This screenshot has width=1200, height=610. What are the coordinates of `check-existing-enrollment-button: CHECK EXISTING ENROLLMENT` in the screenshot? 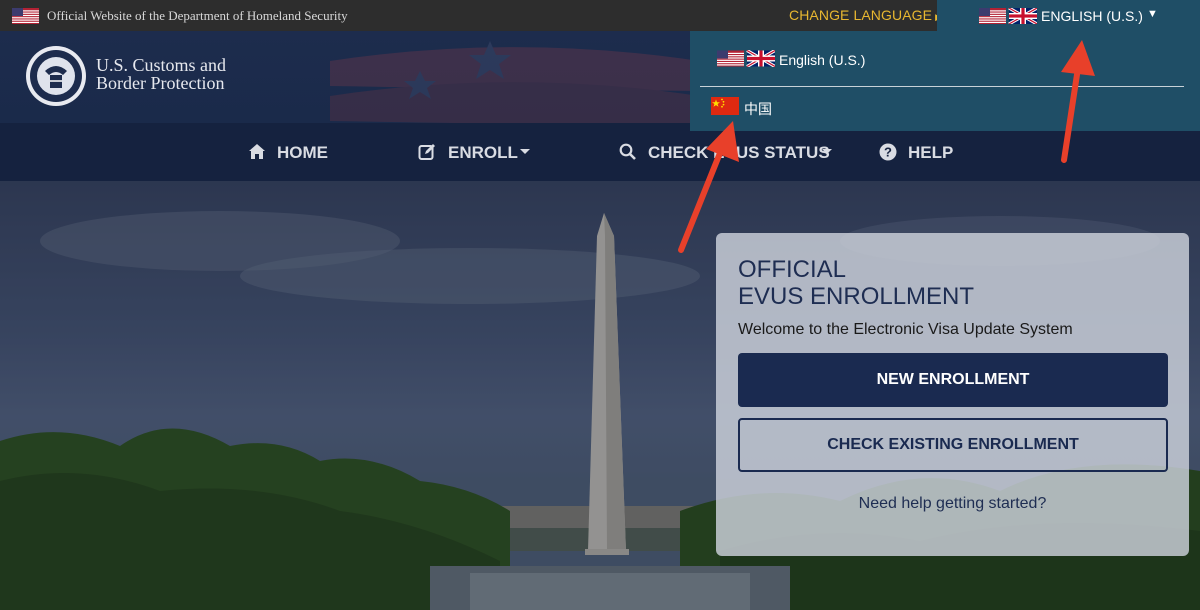 It's located at (953, 445).